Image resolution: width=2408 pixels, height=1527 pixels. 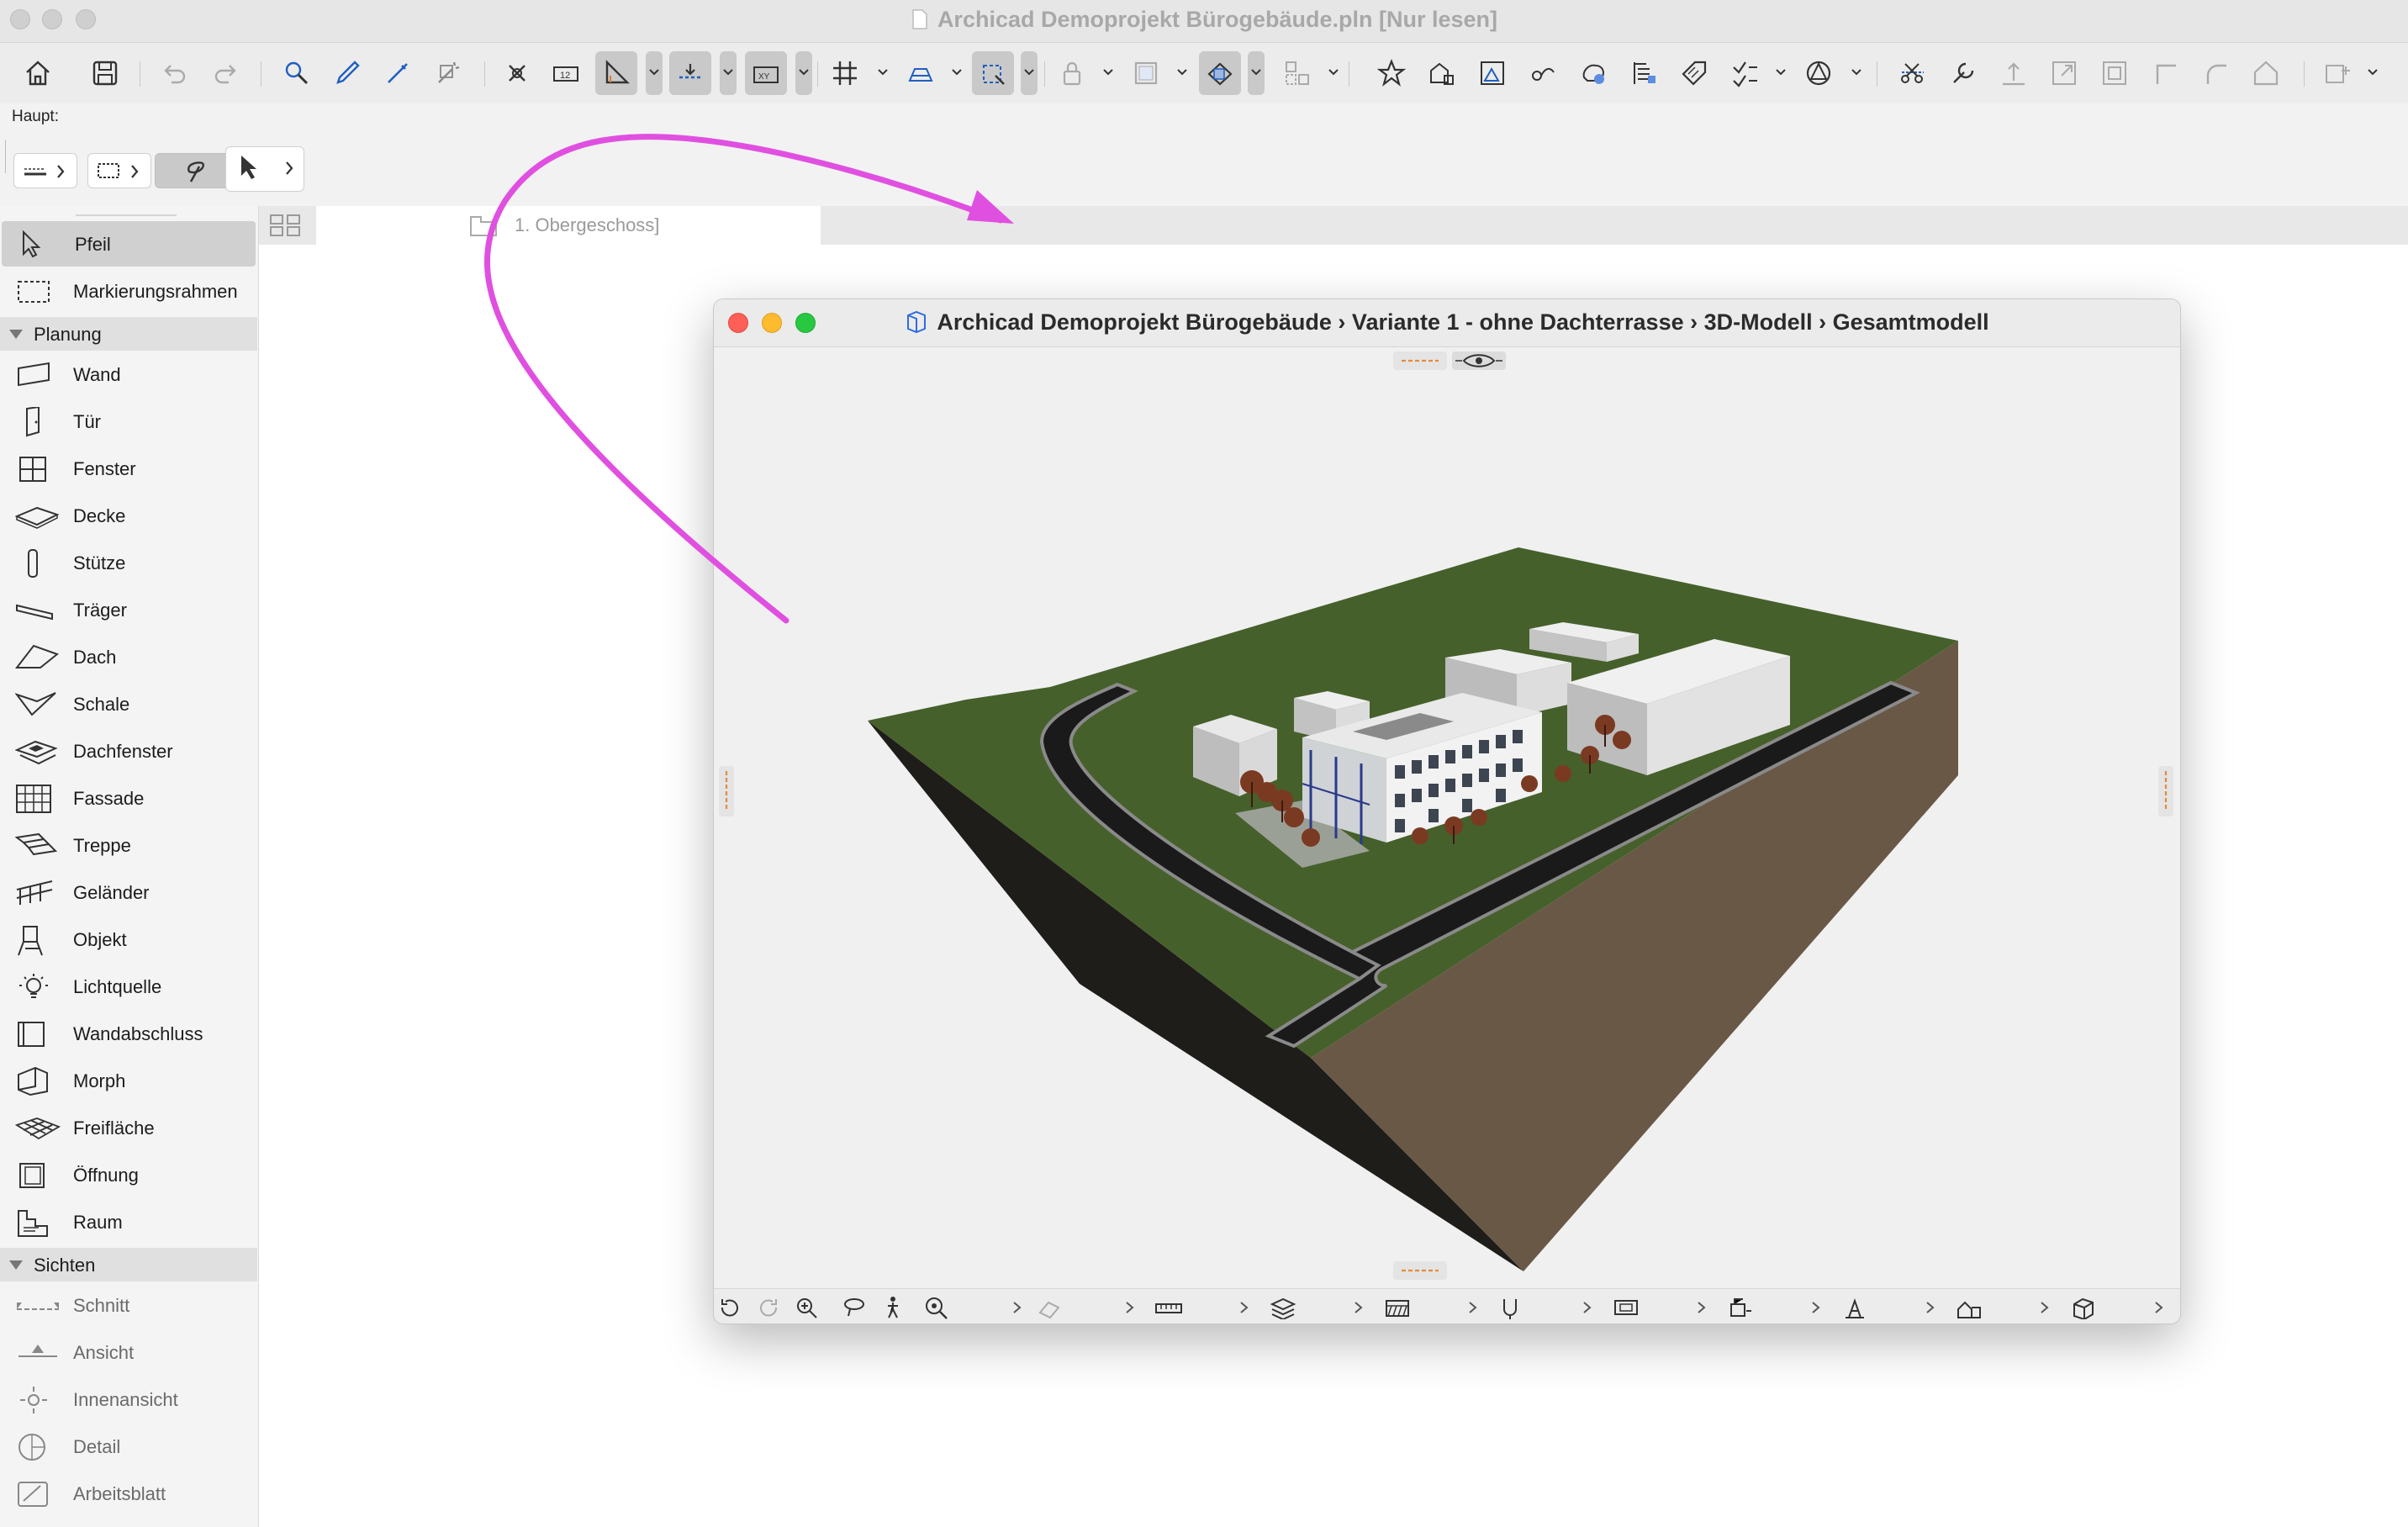 I want to click on favorites-button, so click(x=1391, y=73).